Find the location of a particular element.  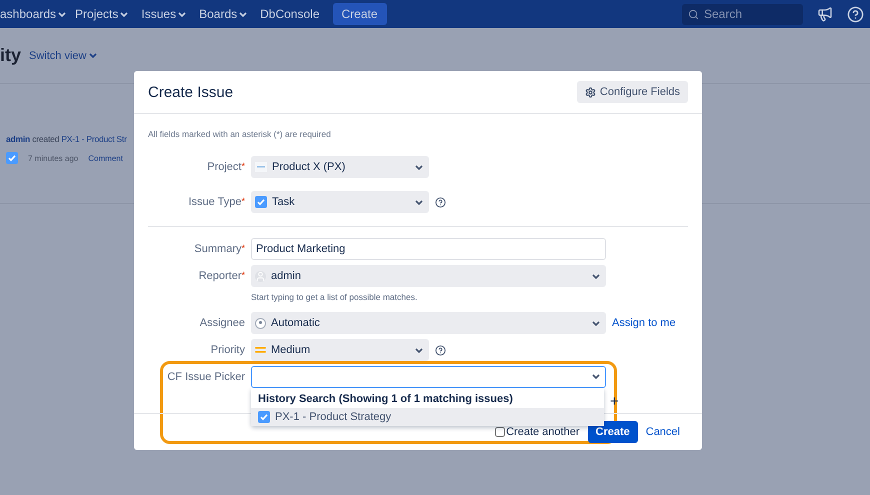

dialog-title: Create Issue is located at coordinates (191, 92).